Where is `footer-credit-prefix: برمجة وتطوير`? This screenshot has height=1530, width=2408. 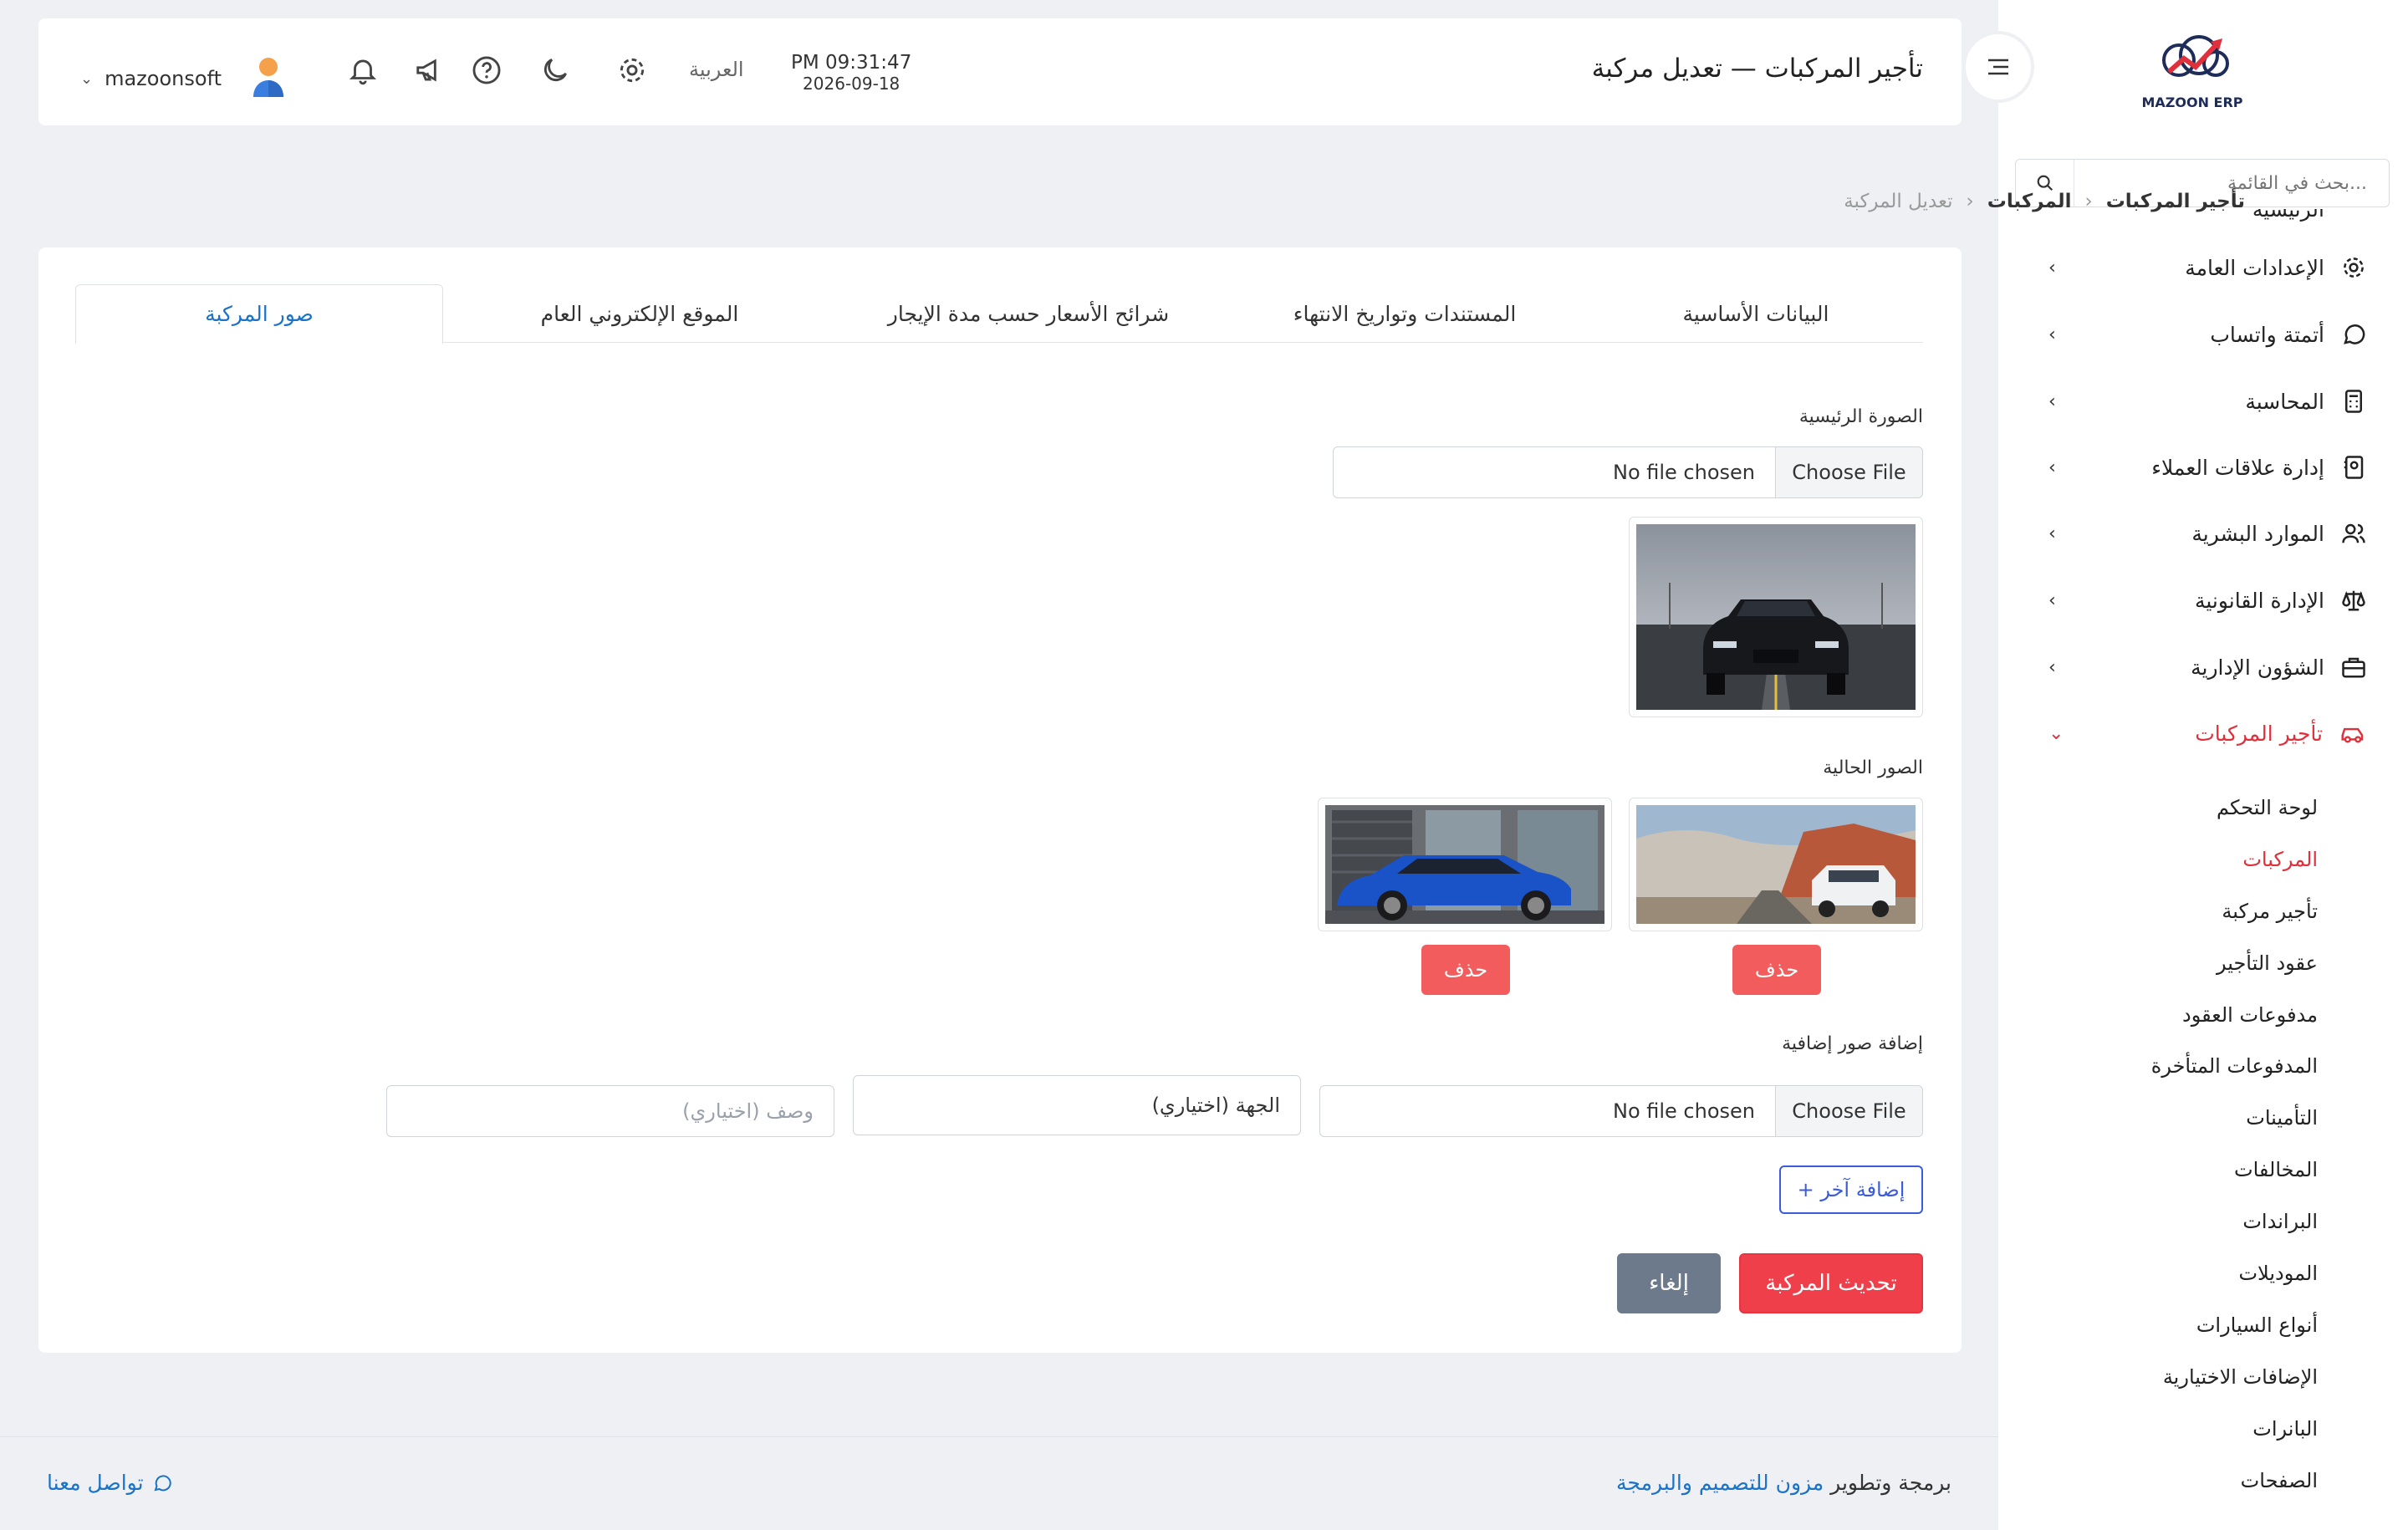
footer-credit-prefix: برمجة وتطوير is located at coordinates (1891, 1483).